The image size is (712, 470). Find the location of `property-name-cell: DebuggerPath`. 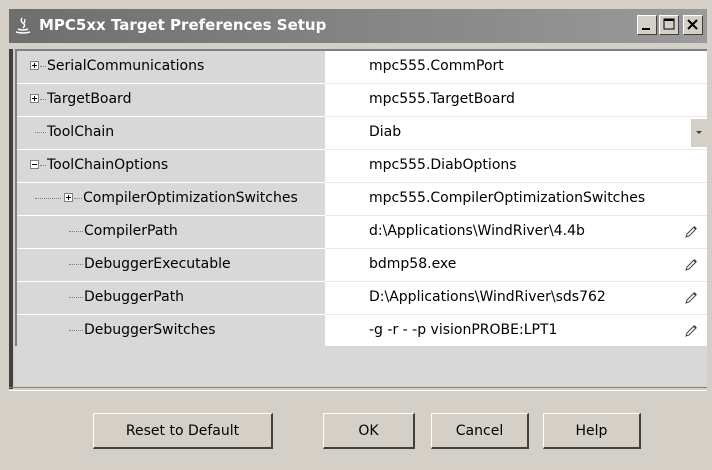

property-name-cell: DebuggerPath is located at coordinates (171, 298).